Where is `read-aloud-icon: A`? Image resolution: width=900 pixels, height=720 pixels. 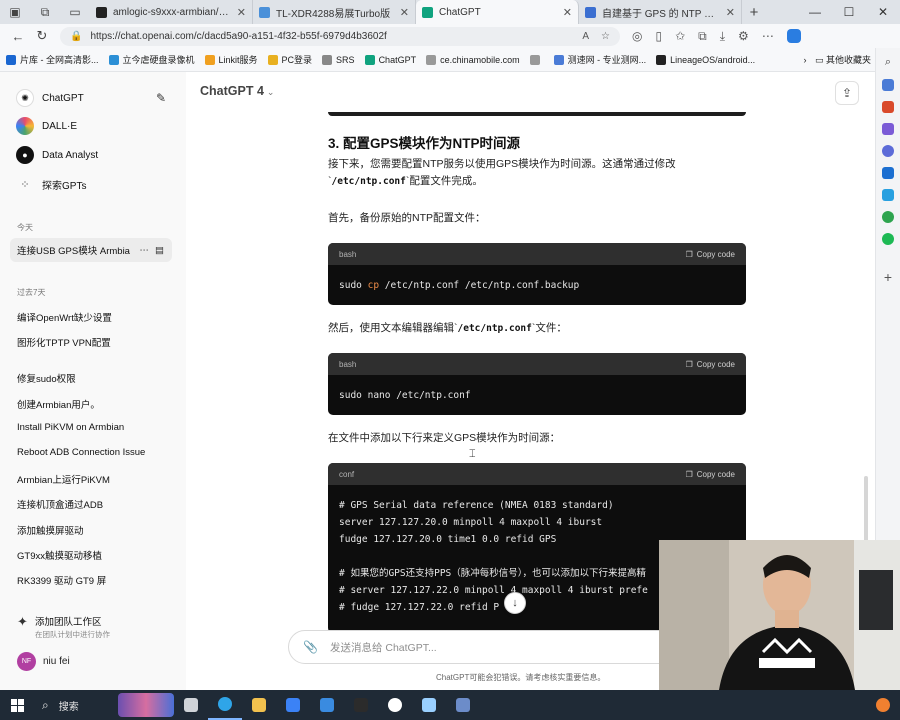
read-aloud-icon: A is located at coordinates (585, 36).